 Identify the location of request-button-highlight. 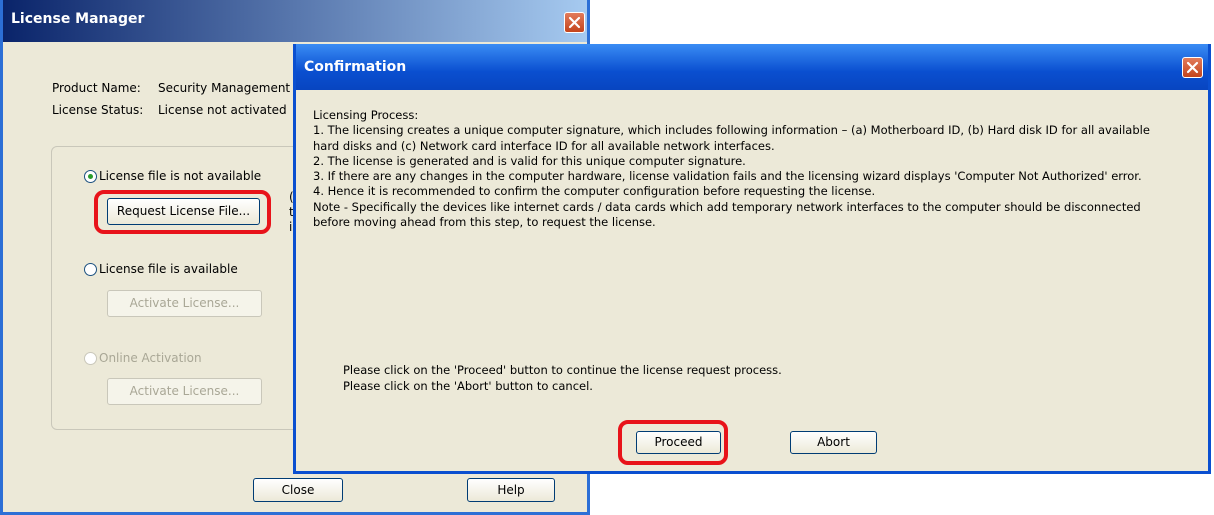
(182, 212).